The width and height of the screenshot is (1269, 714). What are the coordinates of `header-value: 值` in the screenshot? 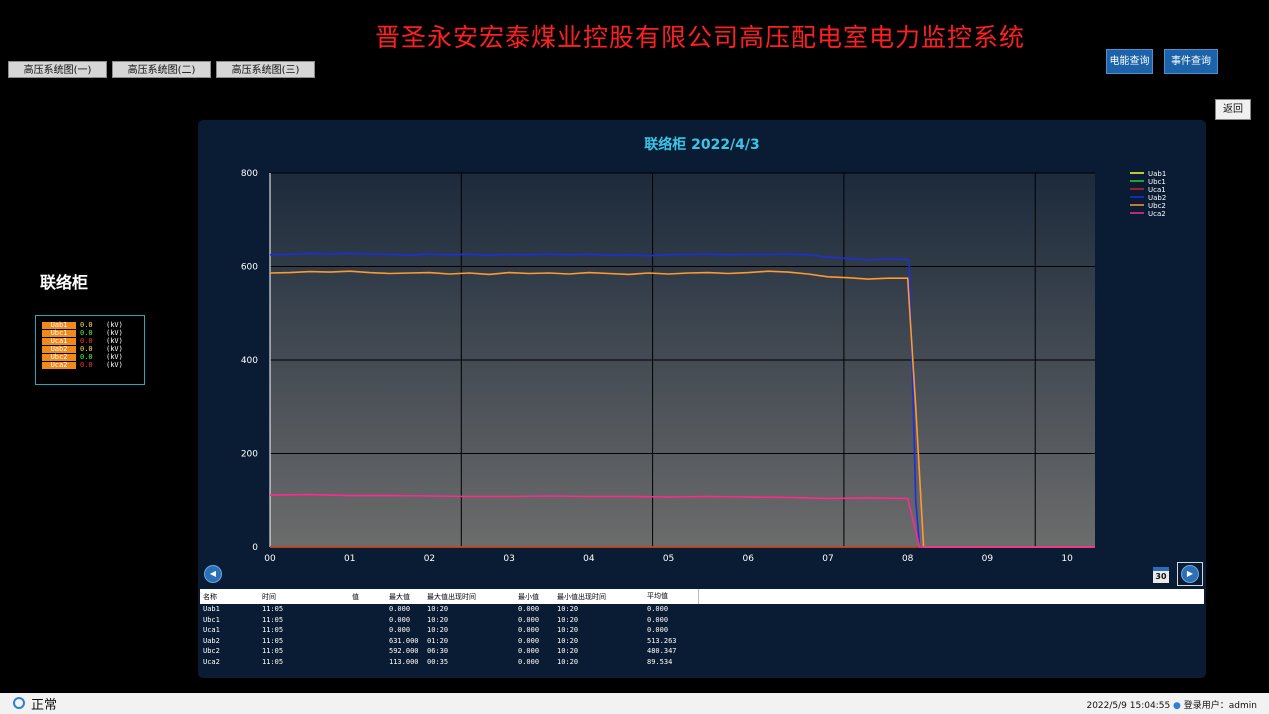 It's located at (355, 596).